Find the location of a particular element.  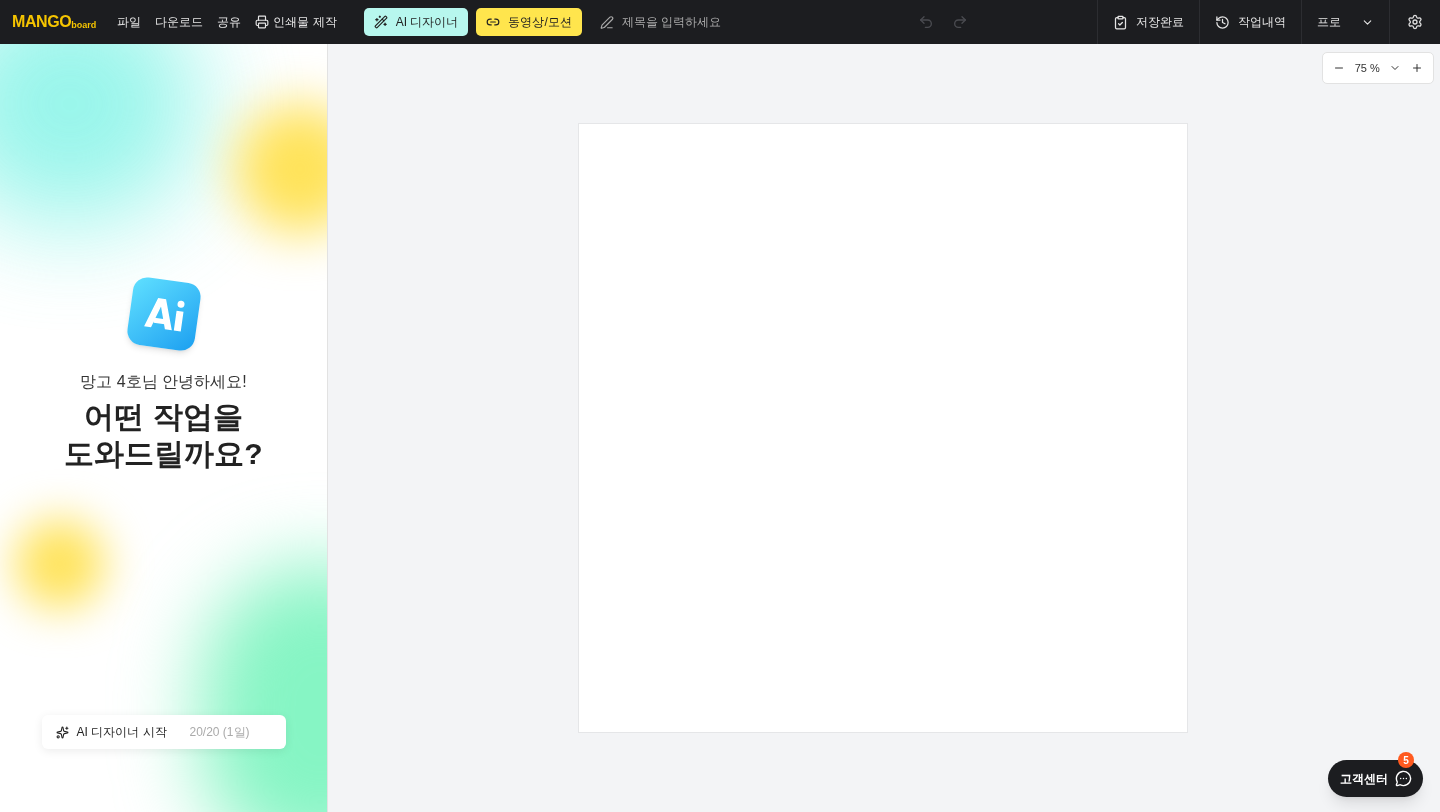

link-icon is located at coordinates (493, 22).